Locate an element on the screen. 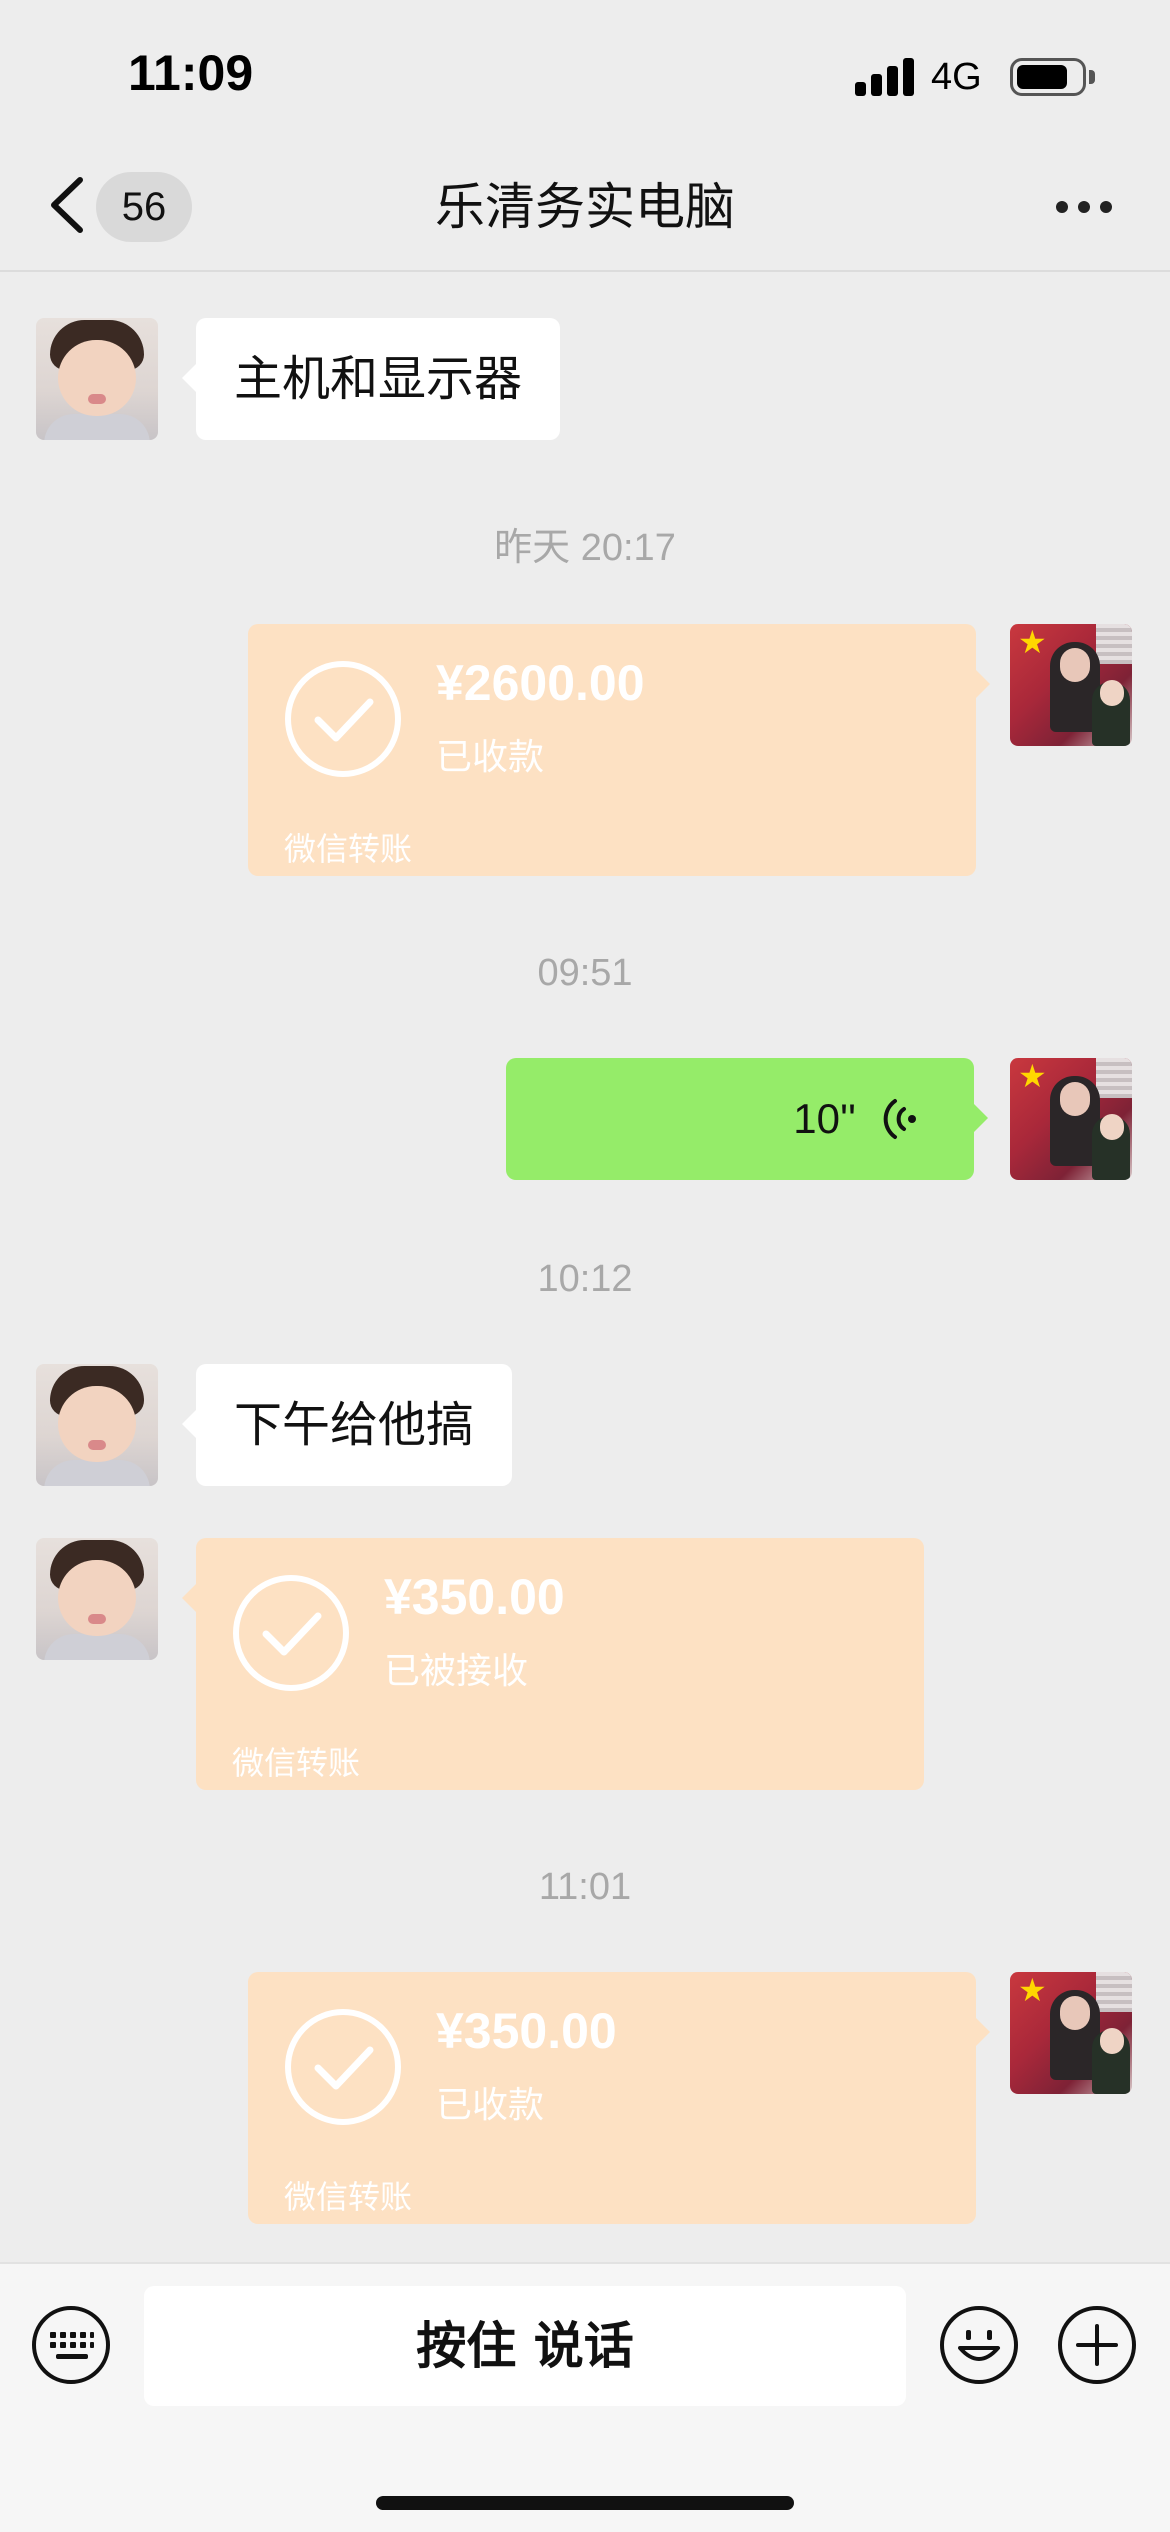 The image size is (1170, 2532). voice-duration: 10'' is located at coordinates (824, 1118).